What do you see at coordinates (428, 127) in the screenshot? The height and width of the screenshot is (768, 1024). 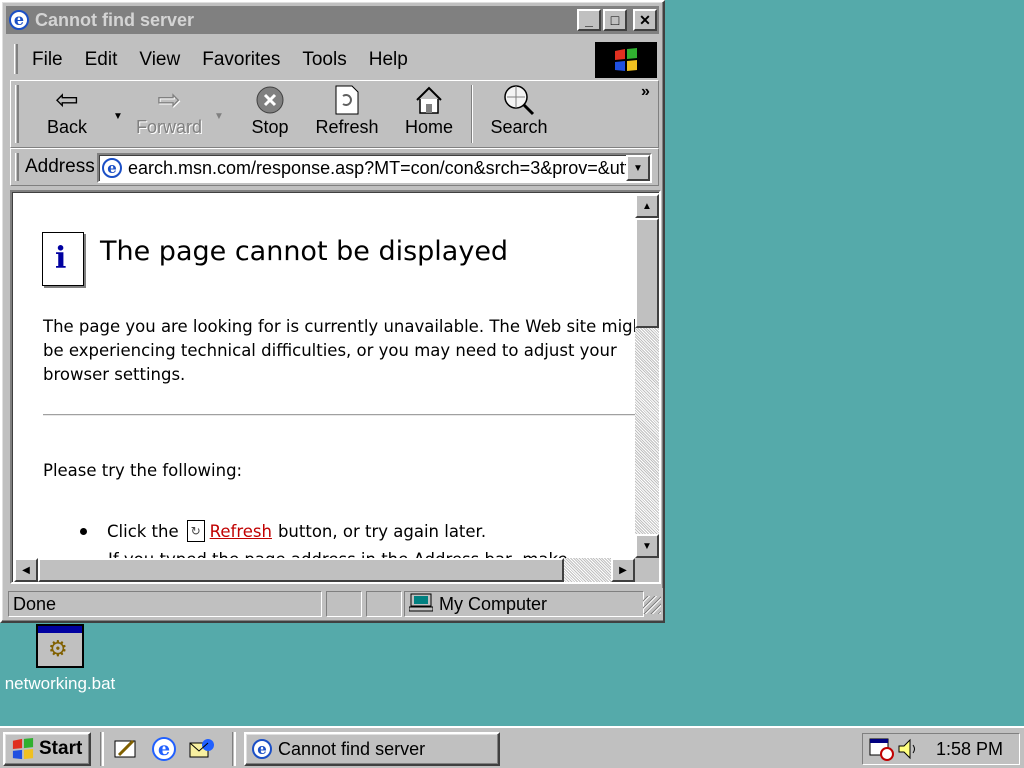 I see `home-label: Home` at bounding box center [428, 127].